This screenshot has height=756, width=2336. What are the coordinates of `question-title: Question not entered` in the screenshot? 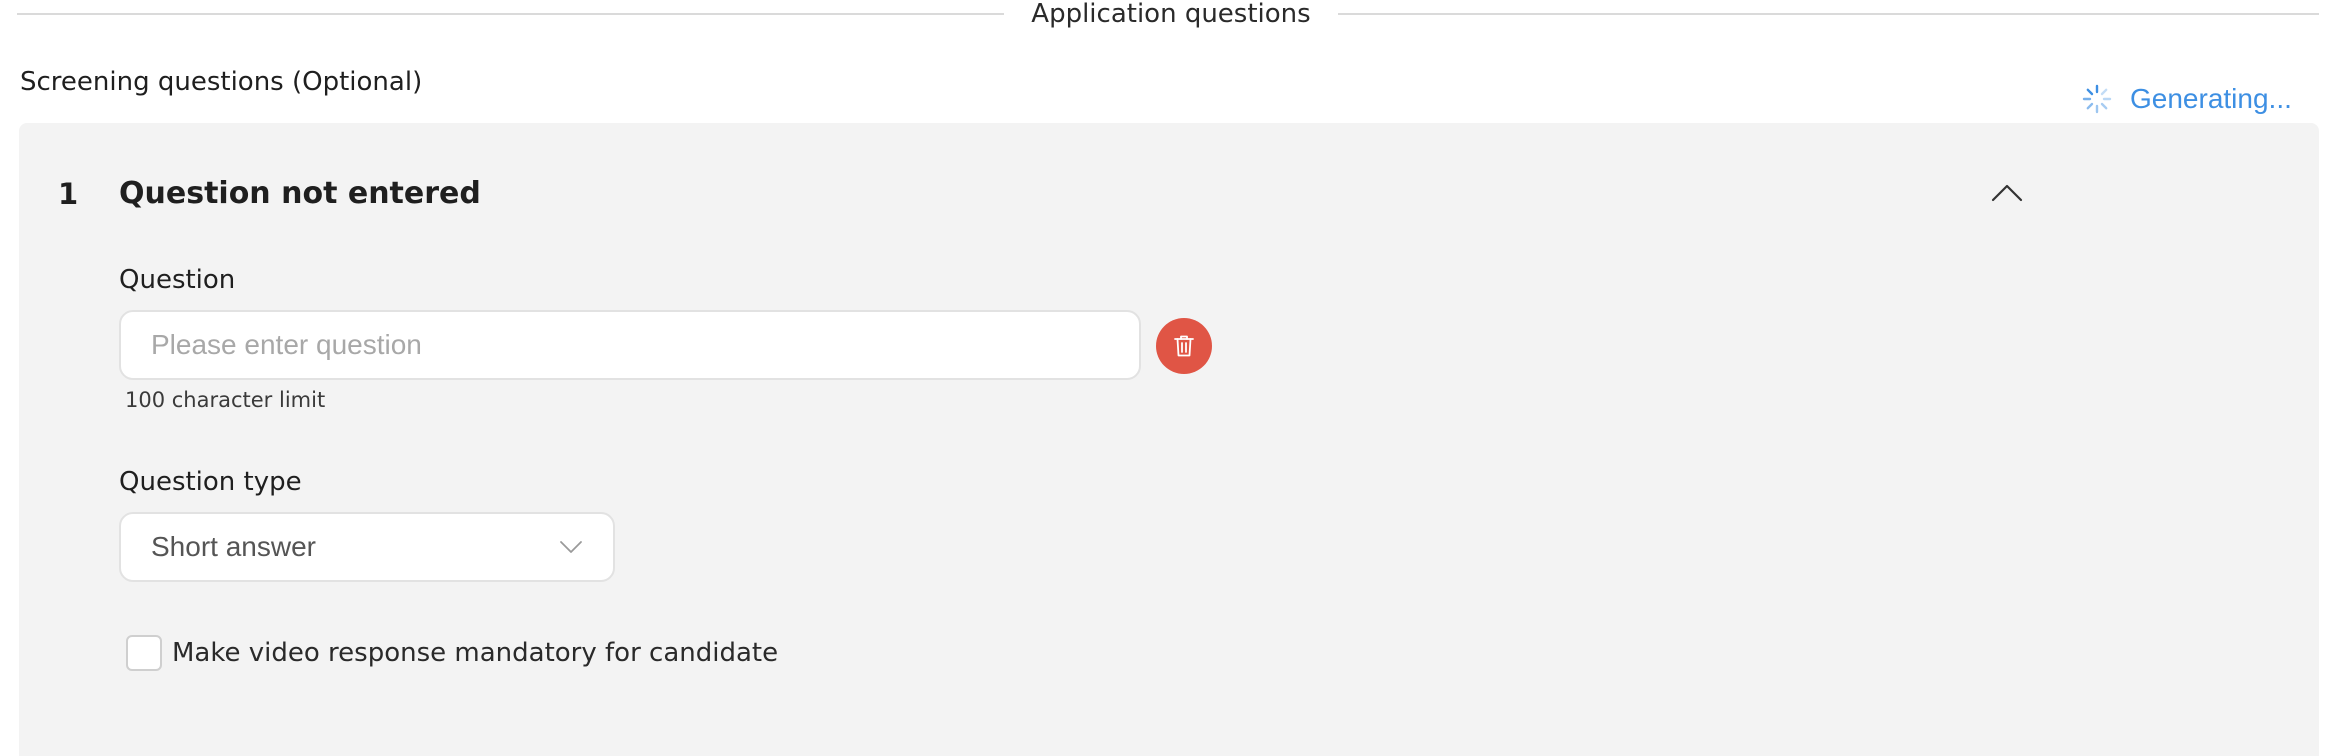 It's located at (300, 193).